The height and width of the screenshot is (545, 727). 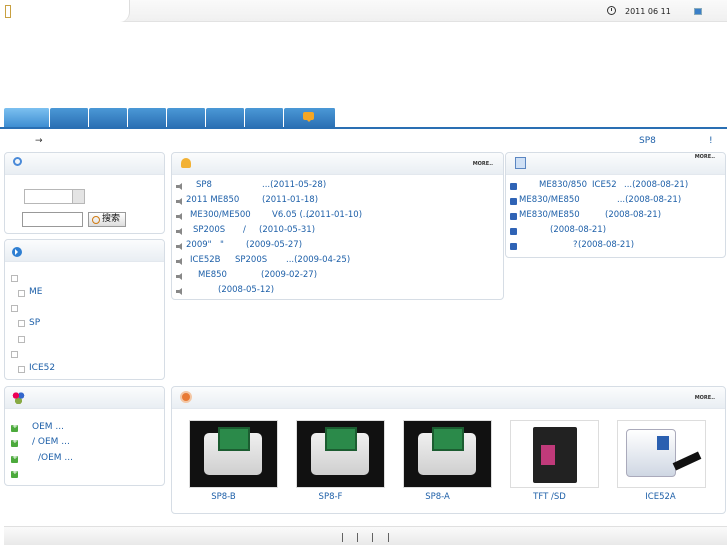 What do you see at coordinates (205, 260) in the screenshot?
I see `news-item-title: ICE52B` at bounding box center [205, 260].